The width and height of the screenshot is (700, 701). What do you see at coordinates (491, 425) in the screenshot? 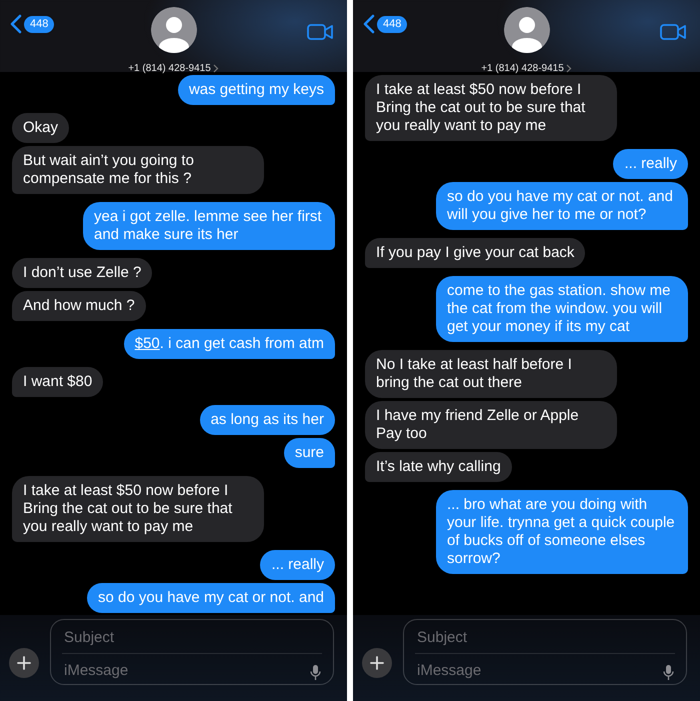
I see `received-message: I have my friend Zelle or Apple Pay too` at bounding box center [491, 425].